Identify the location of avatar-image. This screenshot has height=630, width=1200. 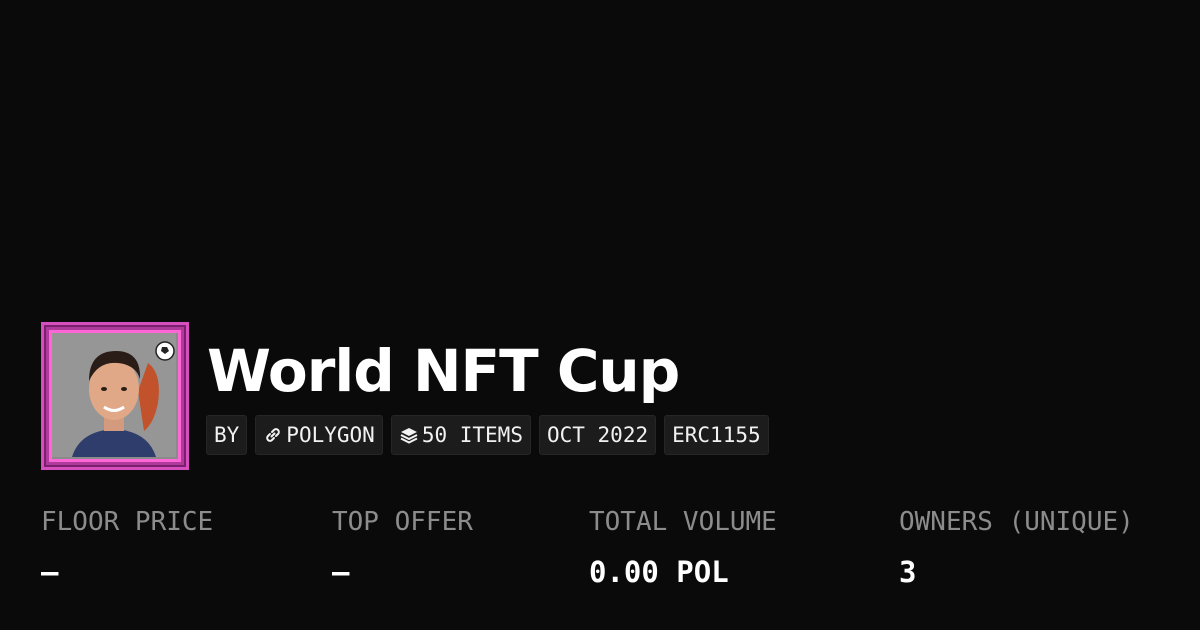
(115, 396).